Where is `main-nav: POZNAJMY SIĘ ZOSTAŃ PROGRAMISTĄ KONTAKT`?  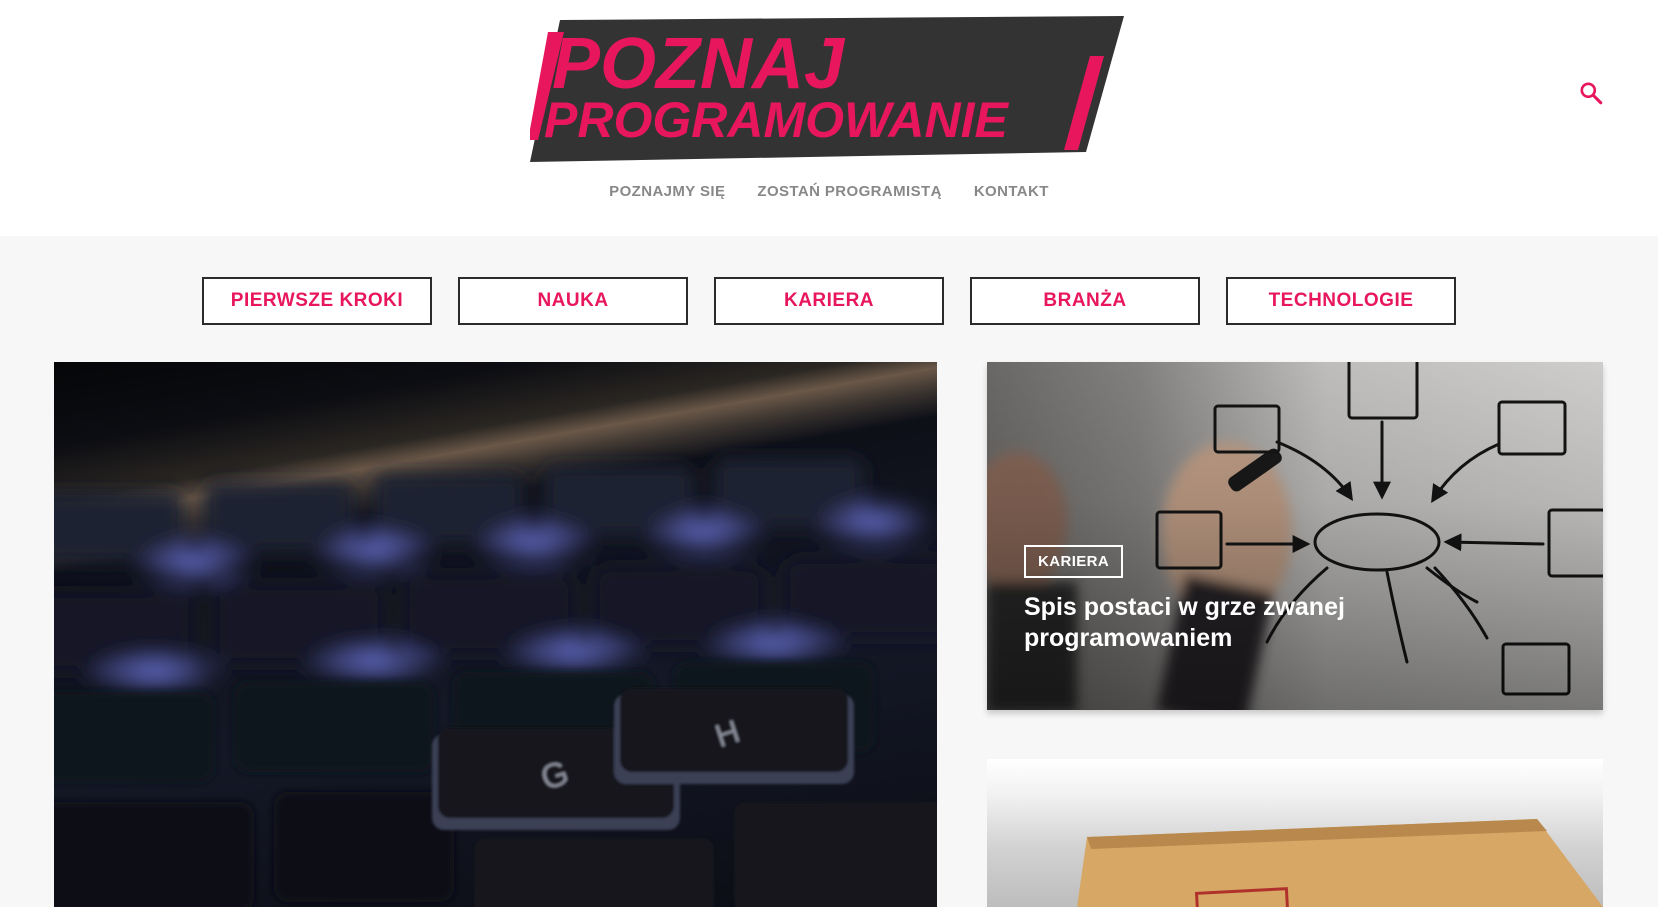 main-nav: POZNAJMY SIĘ ZOSTAŃ PROGRAMISTĄ KONTAKT is located at coordinates (829, 193).